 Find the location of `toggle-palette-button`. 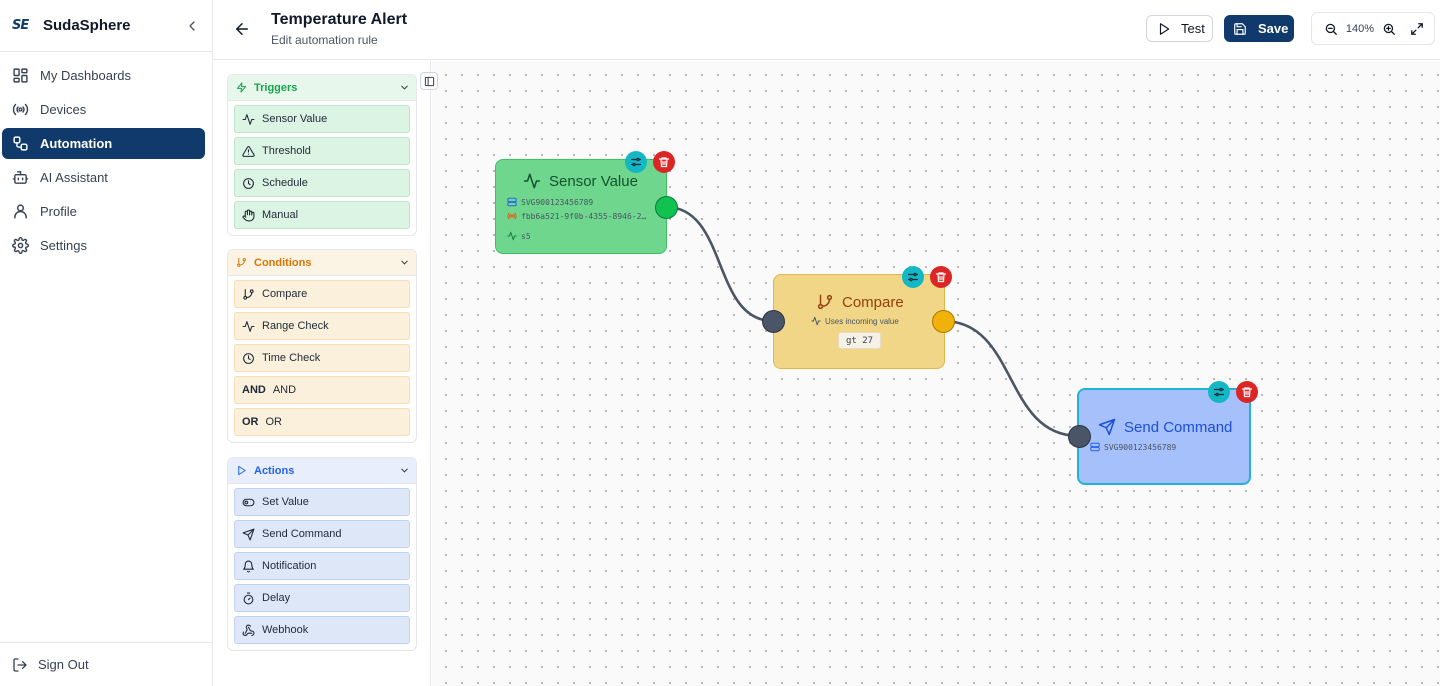

toggle-palette-button is located at coordinates (429, 81).